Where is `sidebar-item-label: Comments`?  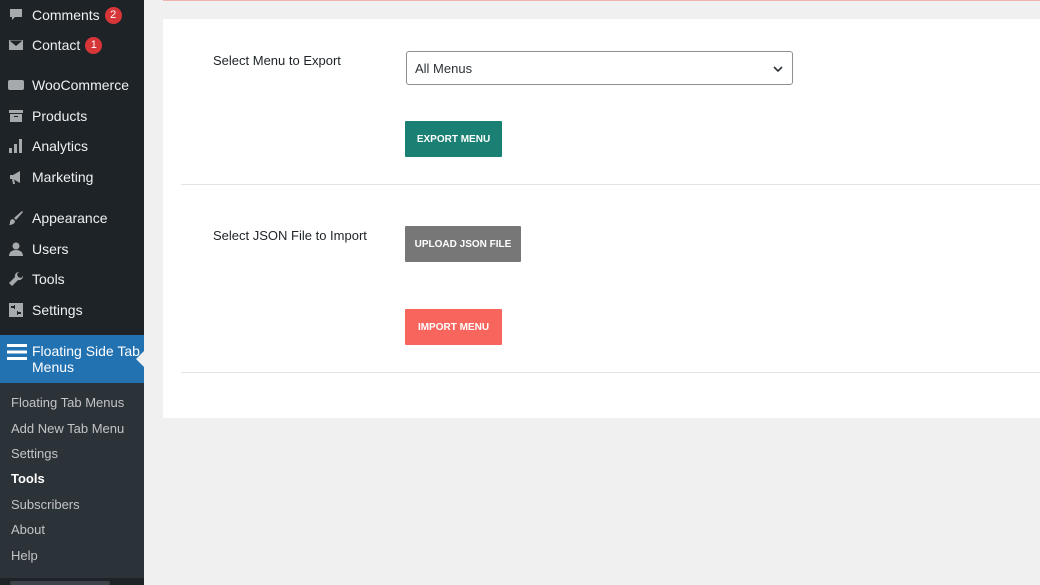 sidebar-item-label: Comments is located at coordinates (66, 15).